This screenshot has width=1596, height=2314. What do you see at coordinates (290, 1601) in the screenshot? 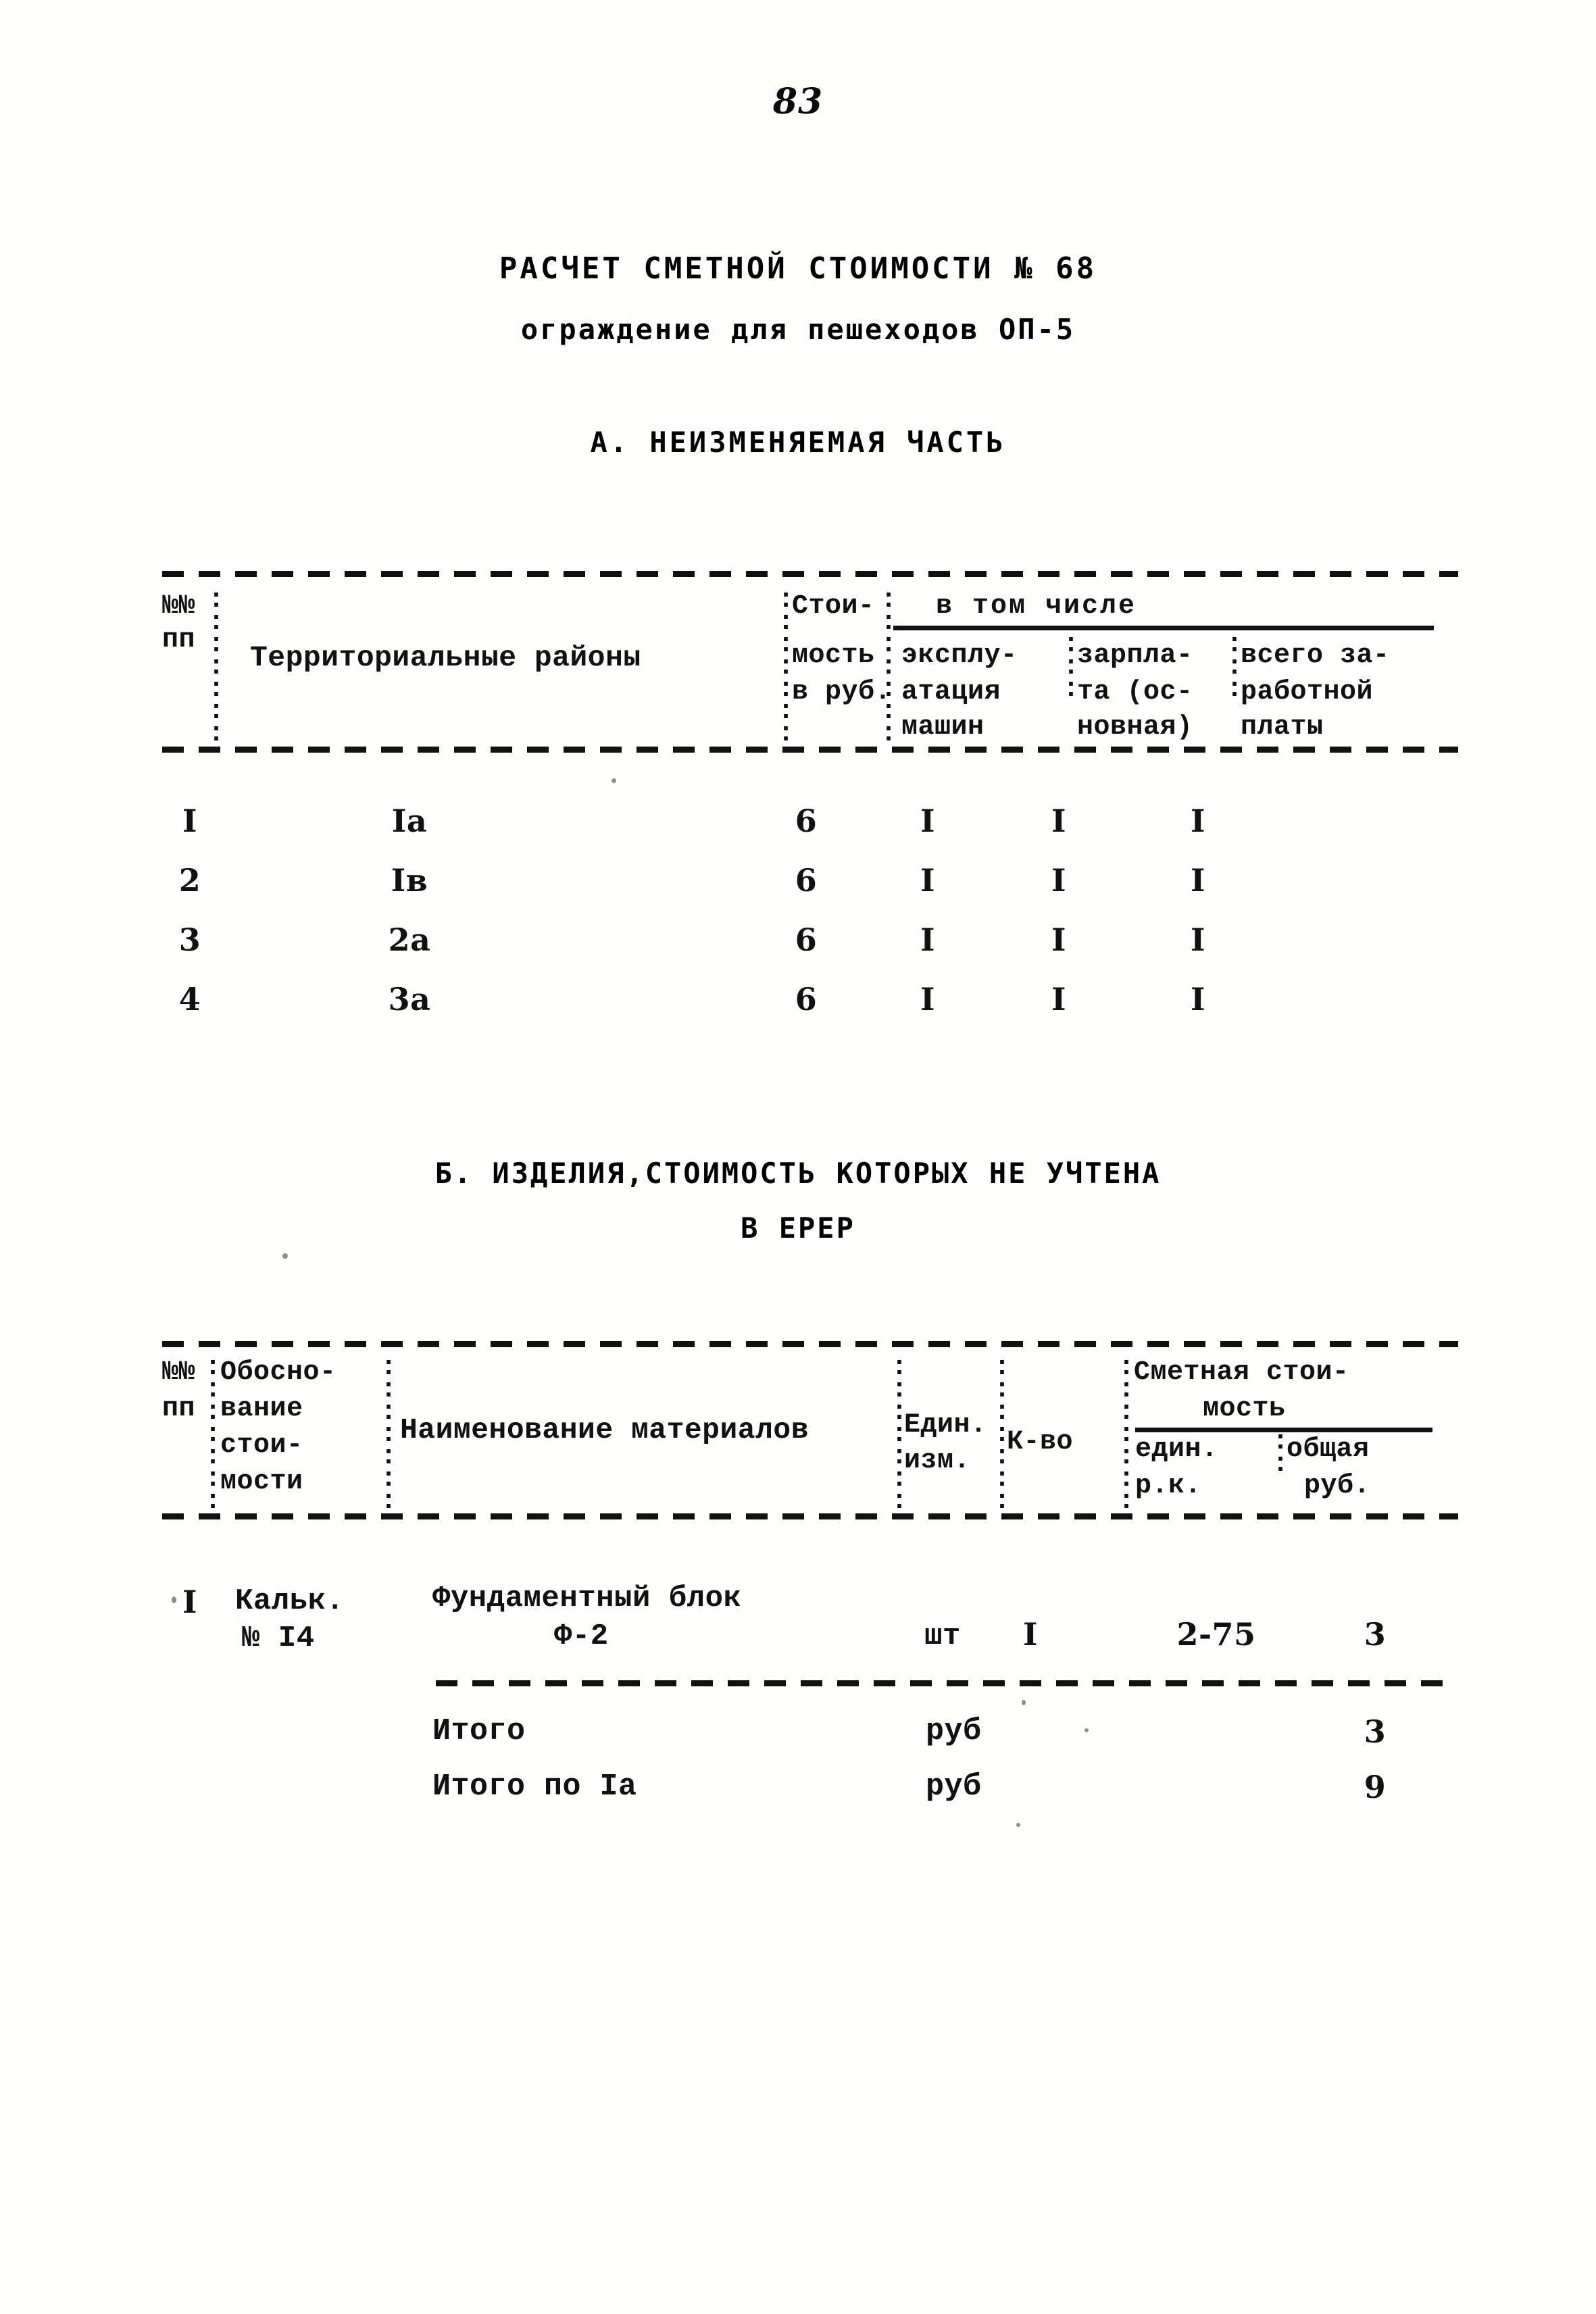
I see `row-basis-line1: Кальк.` at bounding box center [290, 1601].